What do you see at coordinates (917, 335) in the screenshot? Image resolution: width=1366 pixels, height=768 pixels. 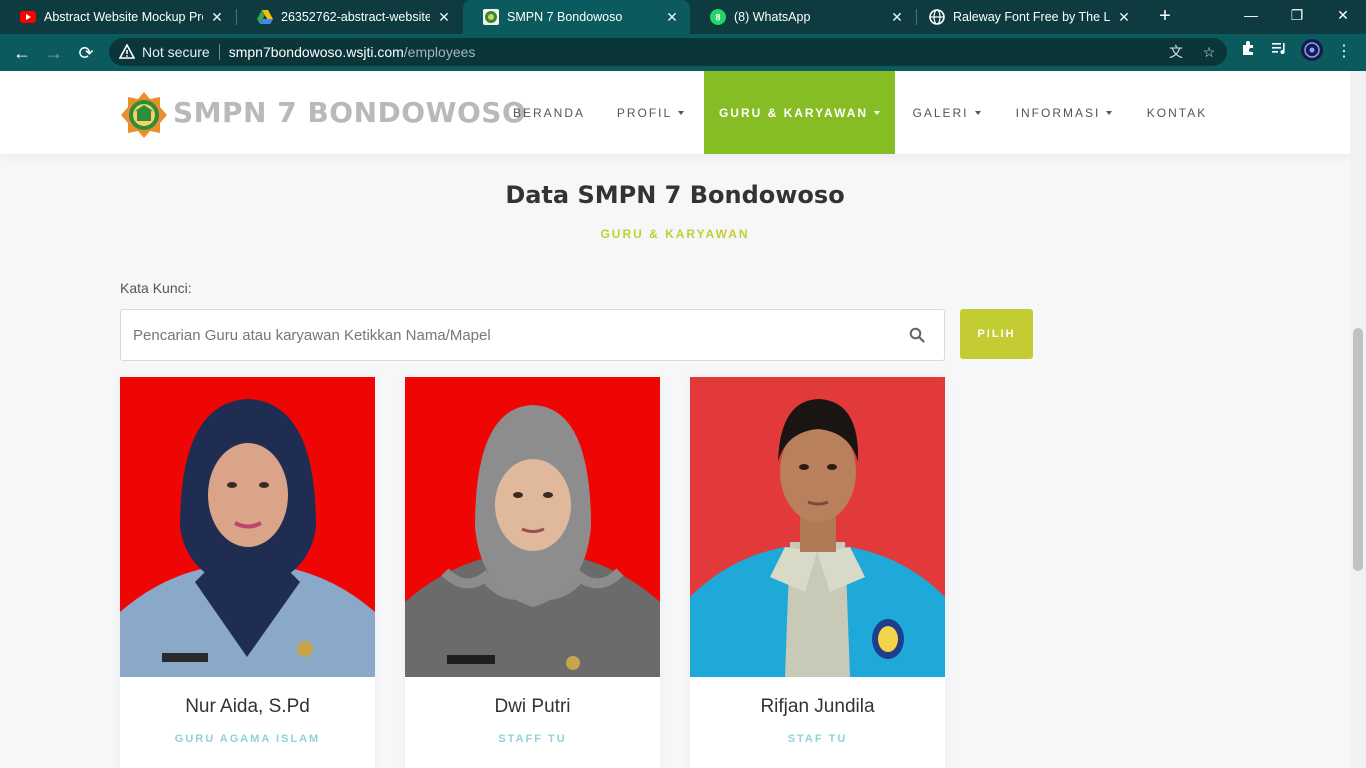 I see `search-icon` at bounding box center [917, 335].